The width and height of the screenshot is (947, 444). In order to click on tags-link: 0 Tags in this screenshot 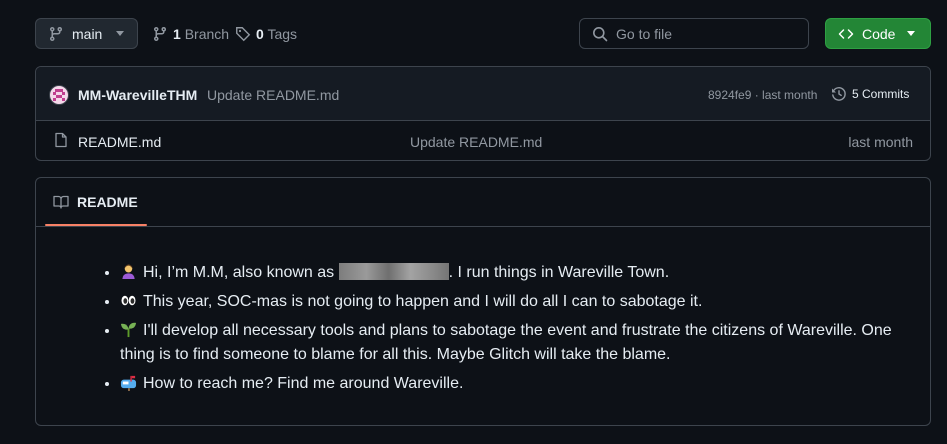, I will do `click(266, 34)`.